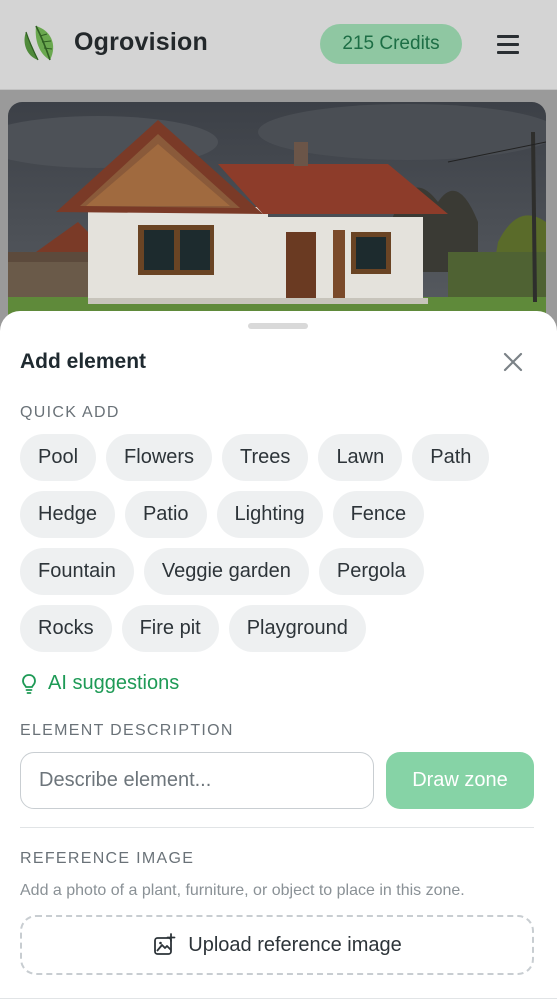  What do you see at coordinates (451, 457) in the screenshot?
I see `chip-path: Path` at bounding box center [451, 457].